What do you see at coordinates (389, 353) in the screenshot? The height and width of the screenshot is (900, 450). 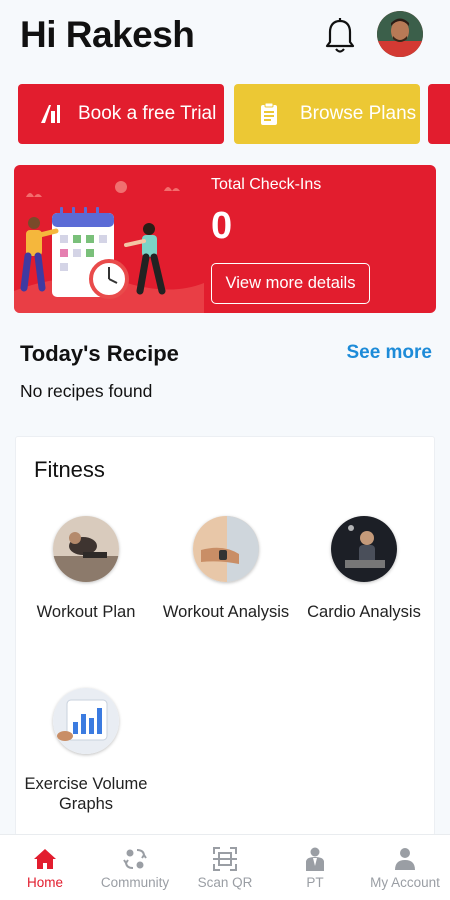 I see `see-more-link: See more` at bounding box center [389, 353].